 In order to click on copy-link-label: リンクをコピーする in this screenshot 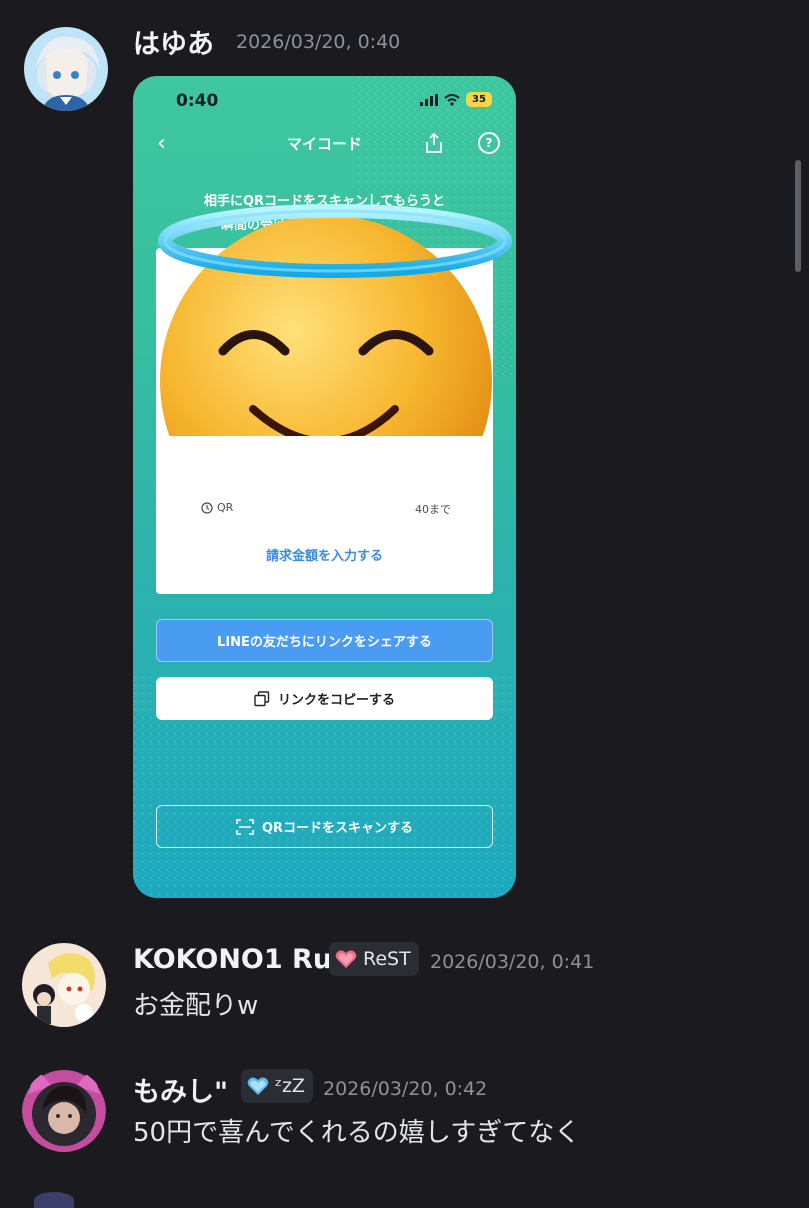, I will do `click(336, 700)`.